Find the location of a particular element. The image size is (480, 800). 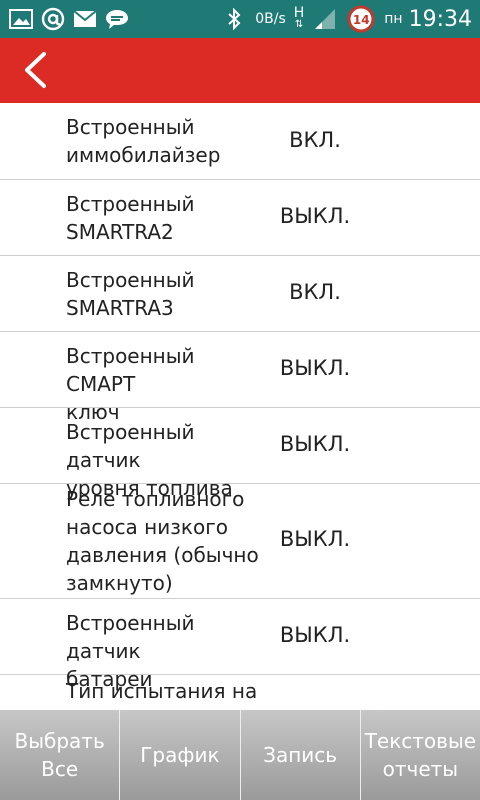

list-item: Встроенный SMARTRA2 ВЫКЛ. is located at coordinates (240, 218).